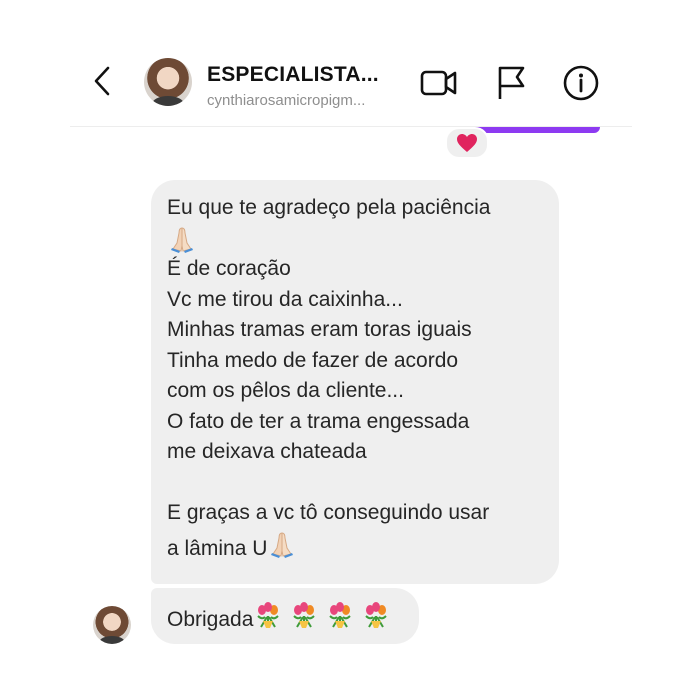  I want to click on info-button, so click(581, 83).